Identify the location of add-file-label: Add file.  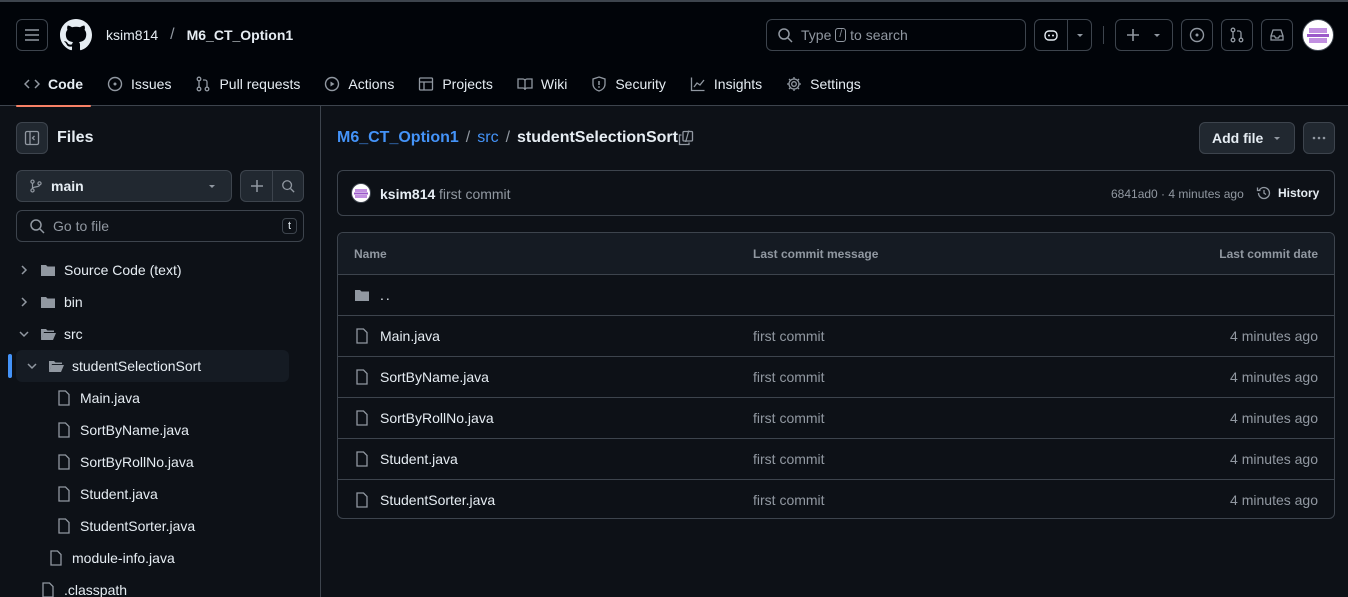
(1238, 138).